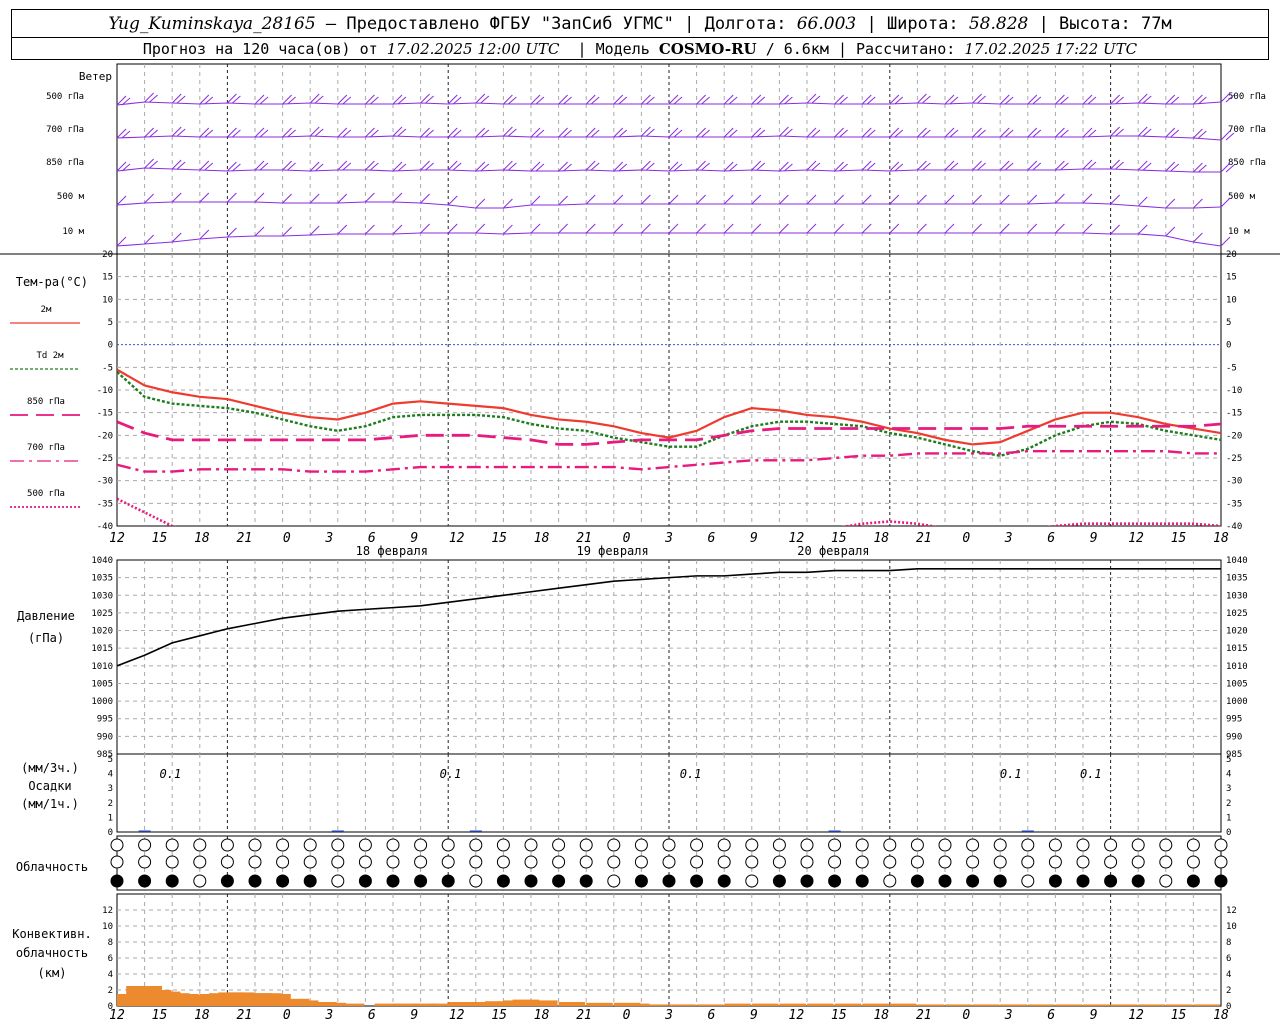  I want to click on pressure-tick-right: 1015, so click(1237, 649).